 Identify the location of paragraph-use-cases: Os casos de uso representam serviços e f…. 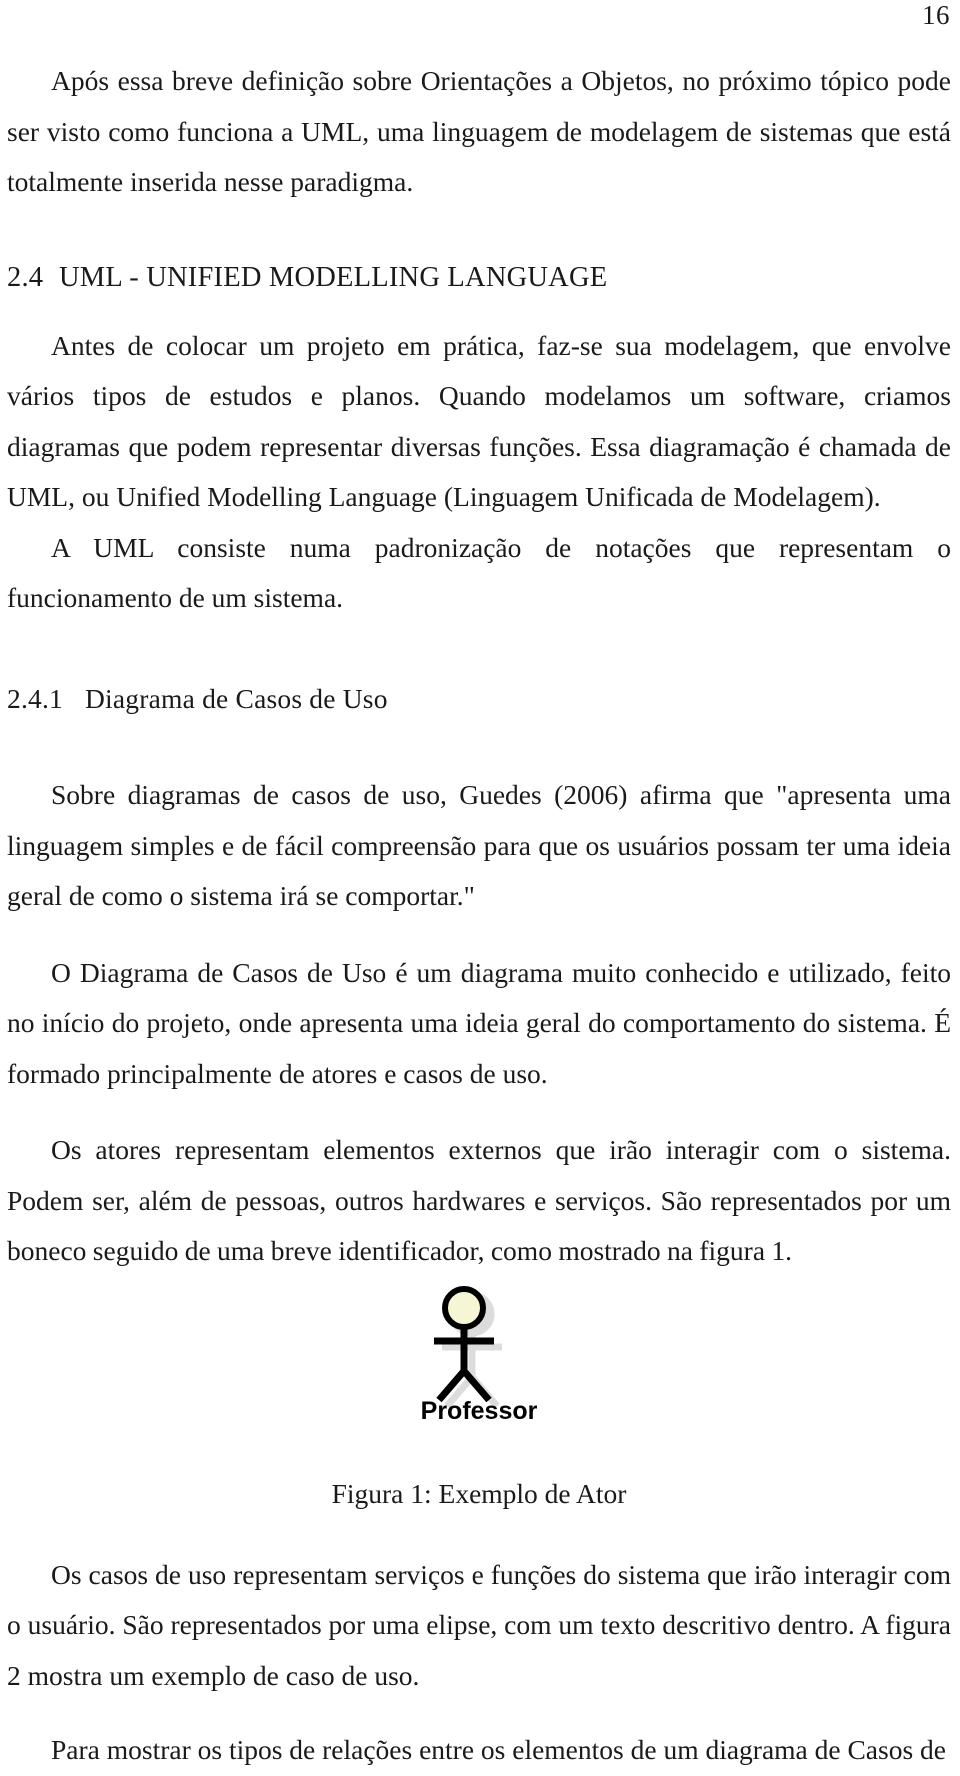
(479, 1624).